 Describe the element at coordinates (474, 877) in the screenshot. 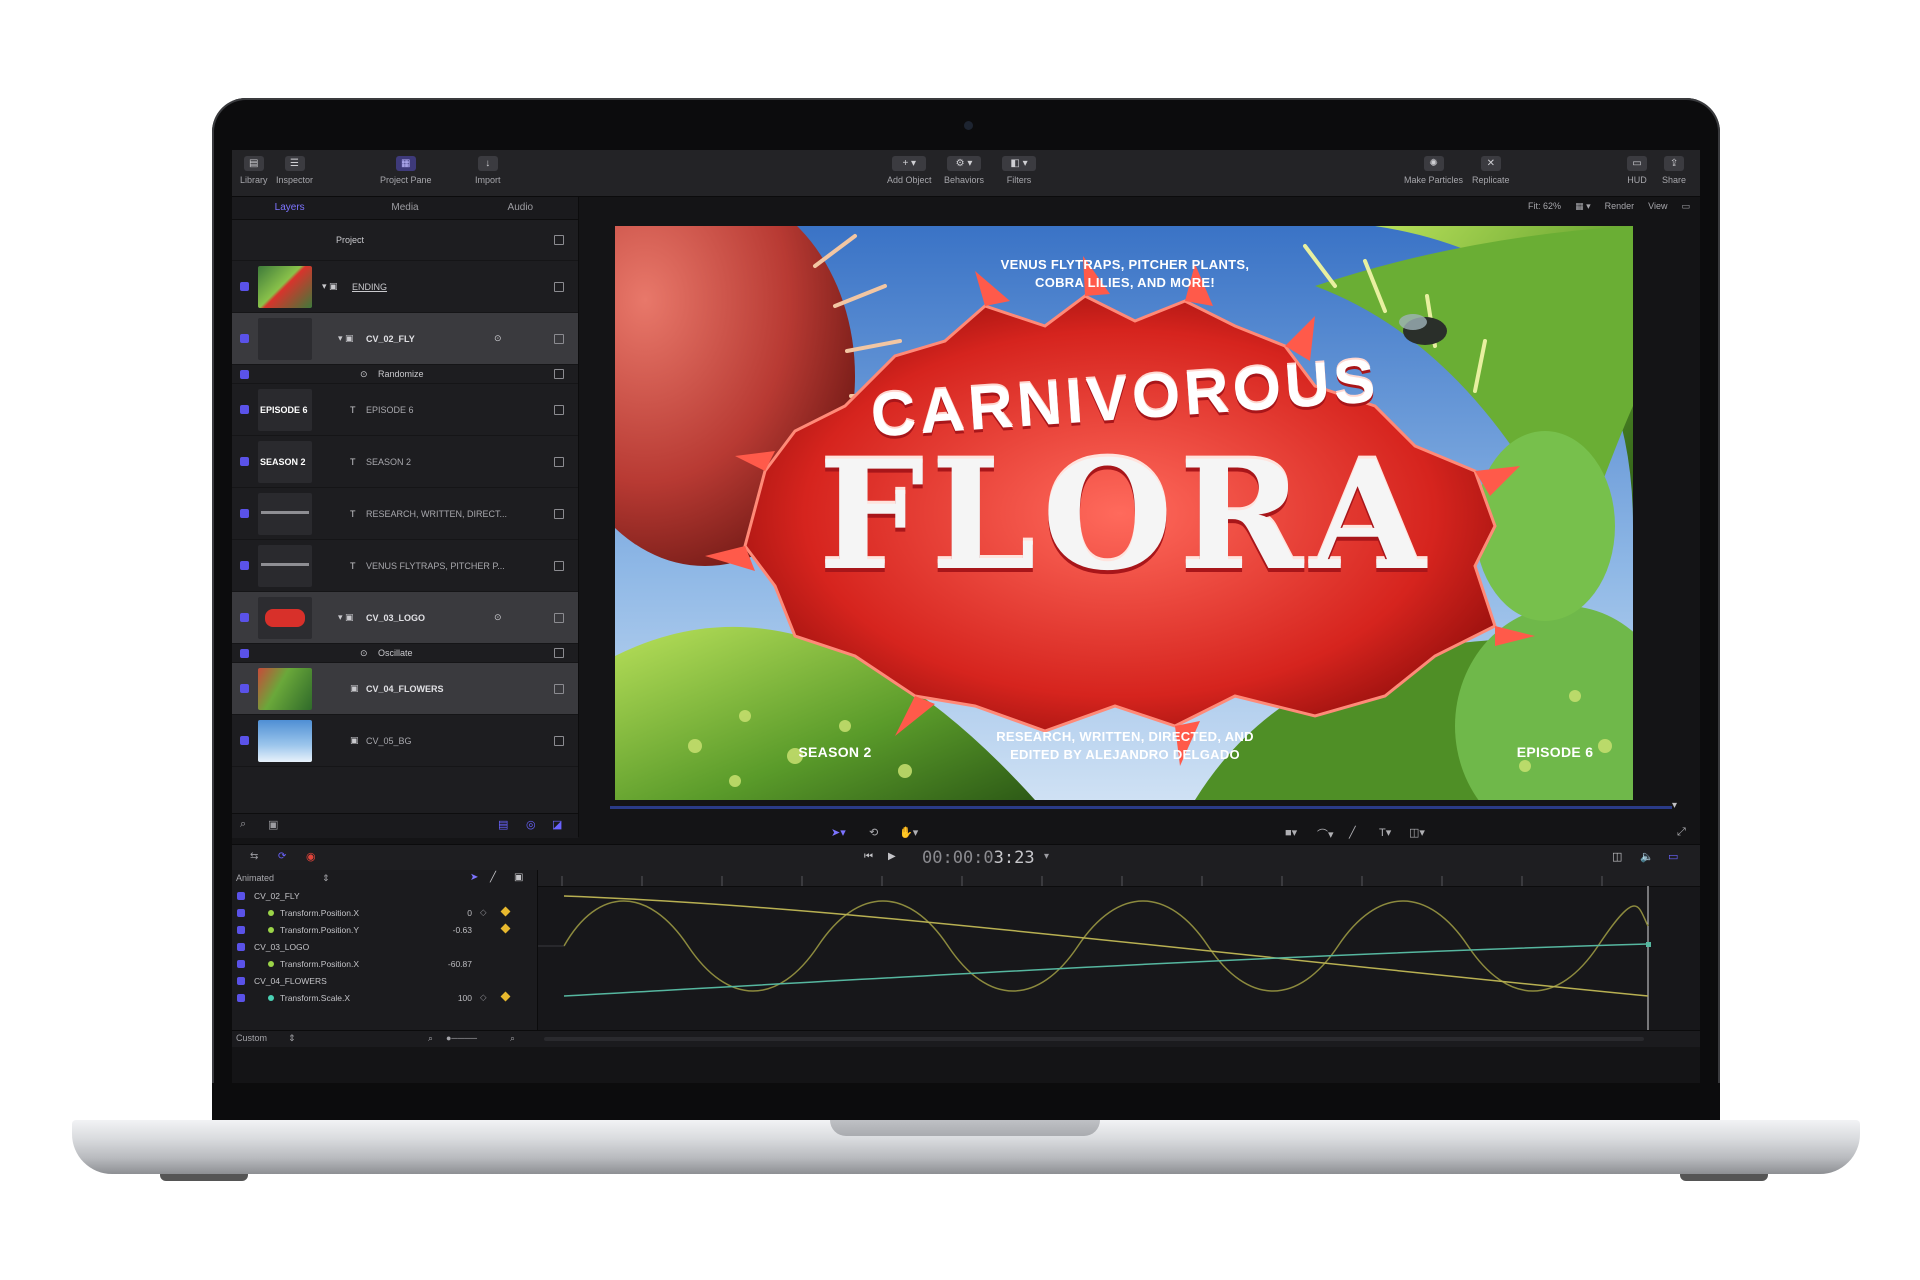

I see `select-keyframe-icon: ➤` at that location.